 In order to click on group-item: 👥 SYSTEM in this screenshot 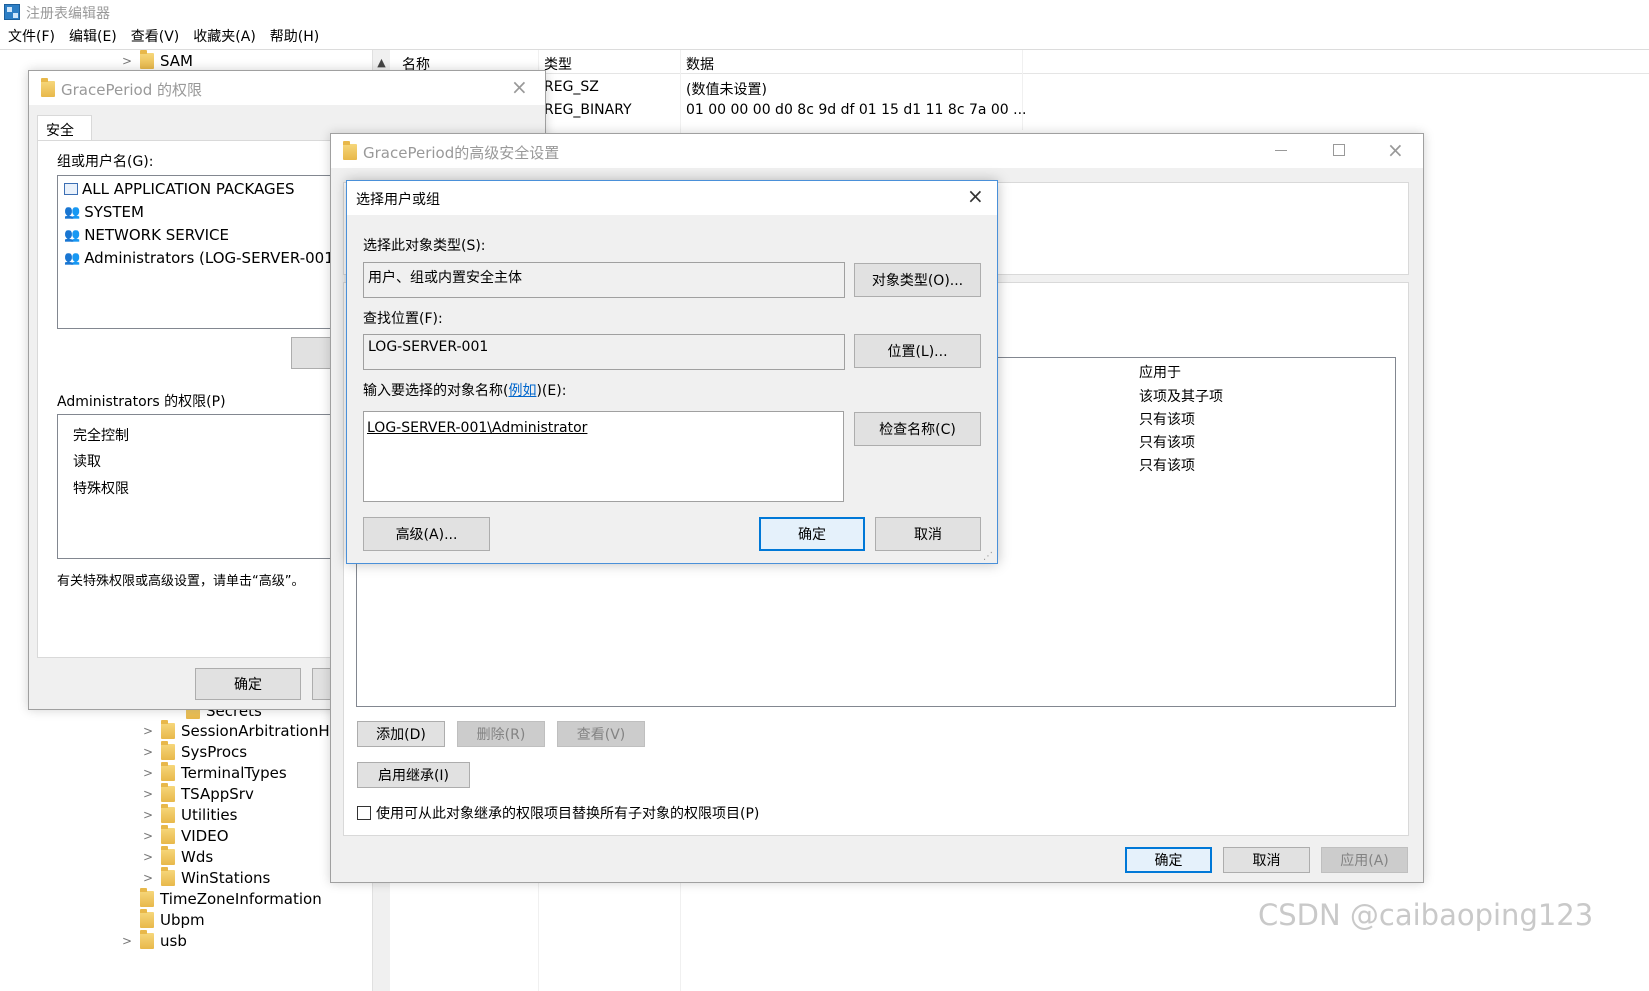, I will do `click(104, 212)`.